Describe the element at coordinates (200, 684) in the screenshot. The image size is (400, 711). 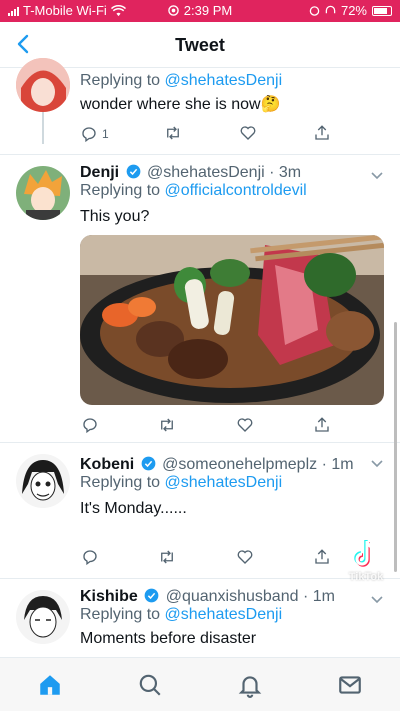
I see `tab-bar` at that location.